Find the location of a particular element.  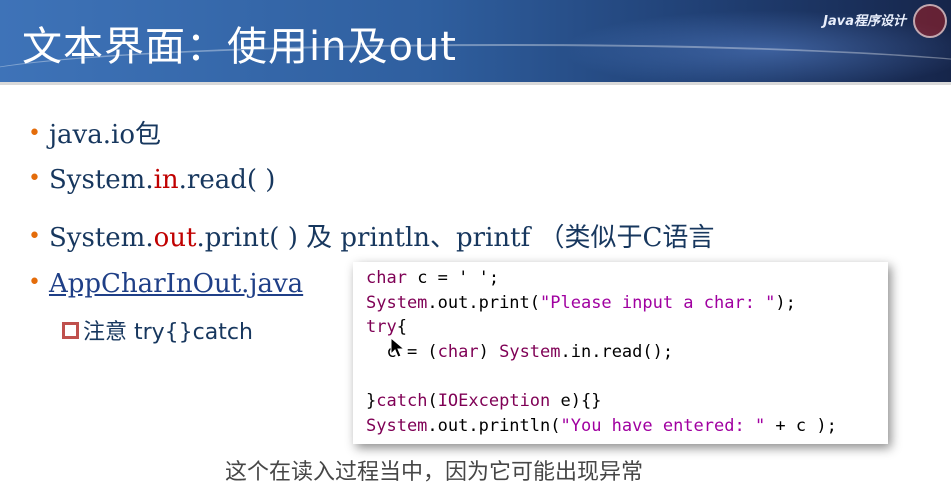

square-bullet-icon is located at coordinates (70, 330).